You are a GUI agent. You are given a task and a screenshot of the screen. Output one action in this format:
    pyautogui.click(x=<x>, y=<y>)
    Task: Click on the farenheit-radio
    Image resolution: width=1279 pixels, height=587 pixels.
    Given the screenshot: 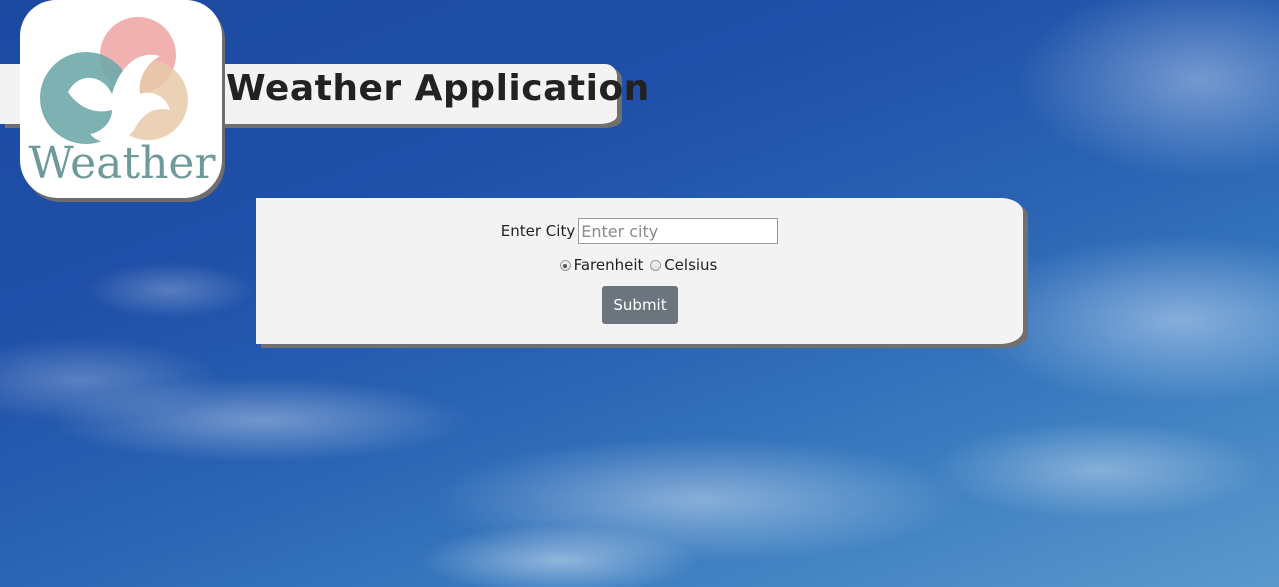 What is the action you would take?
    pyautogui.click(x=565, y=265)
    